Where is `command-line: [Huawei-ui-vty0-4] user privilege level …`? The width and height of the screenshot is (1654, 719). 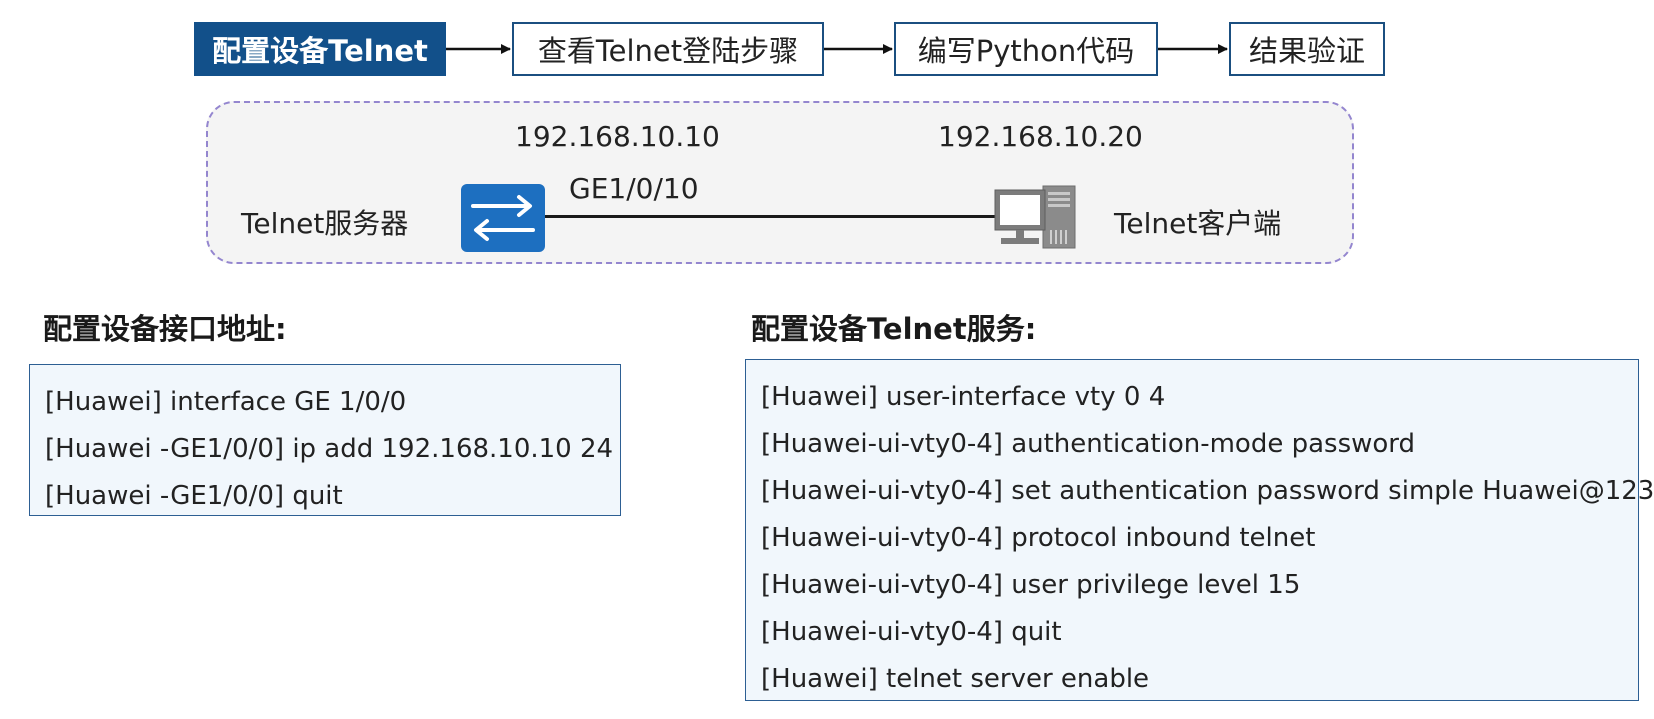
command-line: [Huawei-ui-vty0-4] user privilege level … is located at coordinates (1031, 585).